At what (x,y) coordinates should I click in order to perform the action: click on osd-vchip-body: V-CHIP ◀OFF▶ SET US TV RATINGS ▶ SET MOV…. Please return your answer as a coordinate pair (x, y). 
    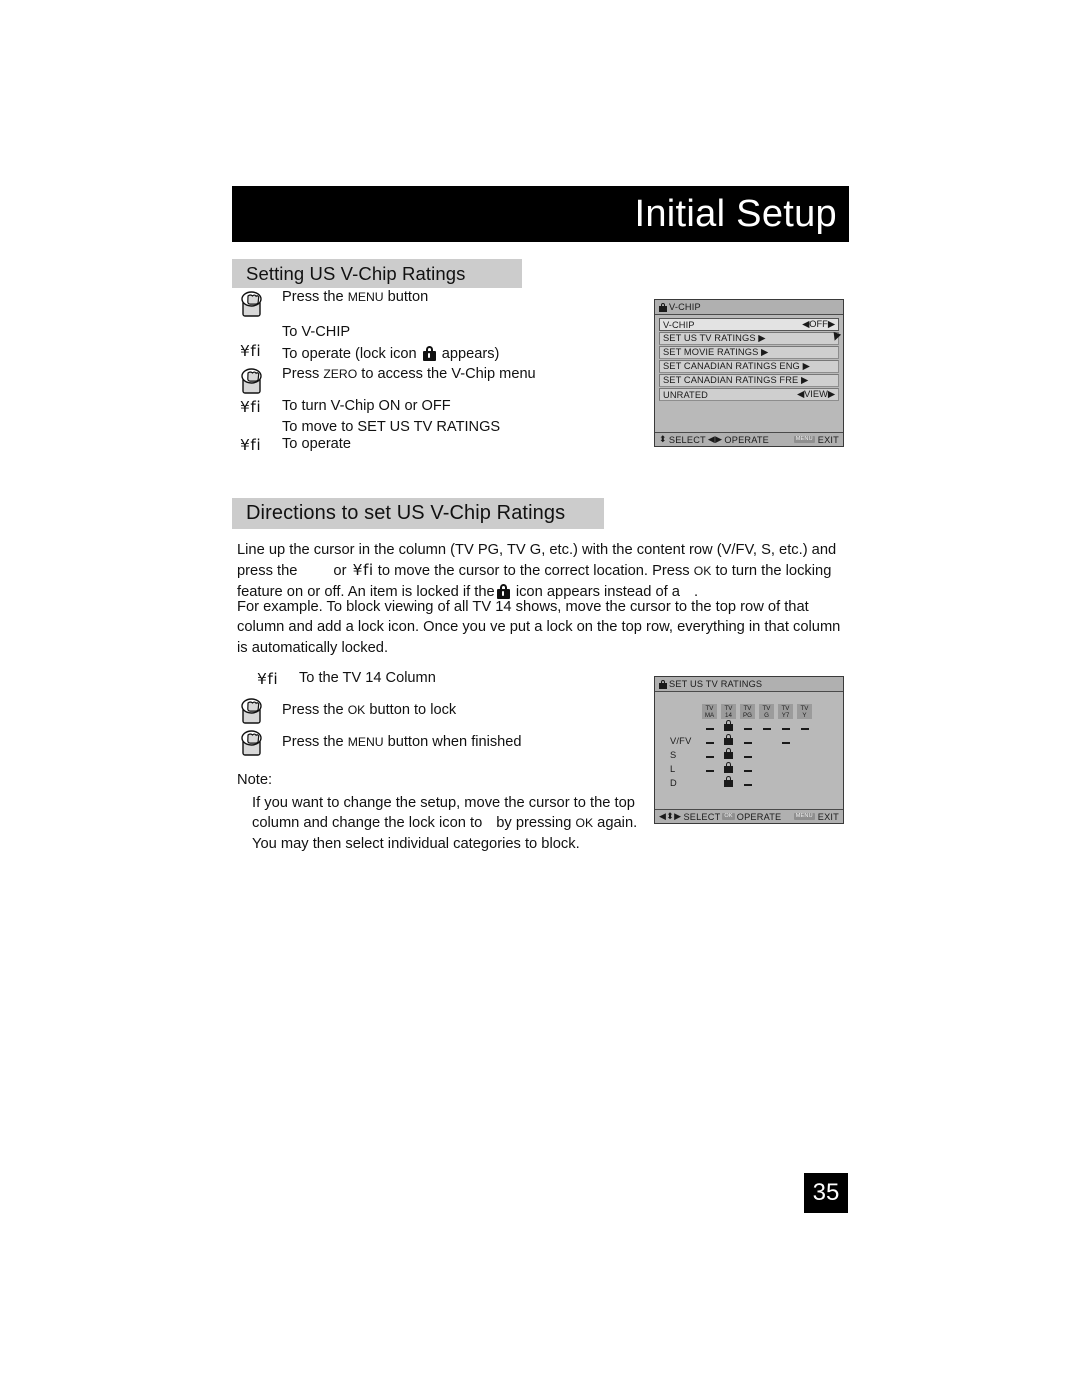
    Looking at the image, I should click on (749, 373).